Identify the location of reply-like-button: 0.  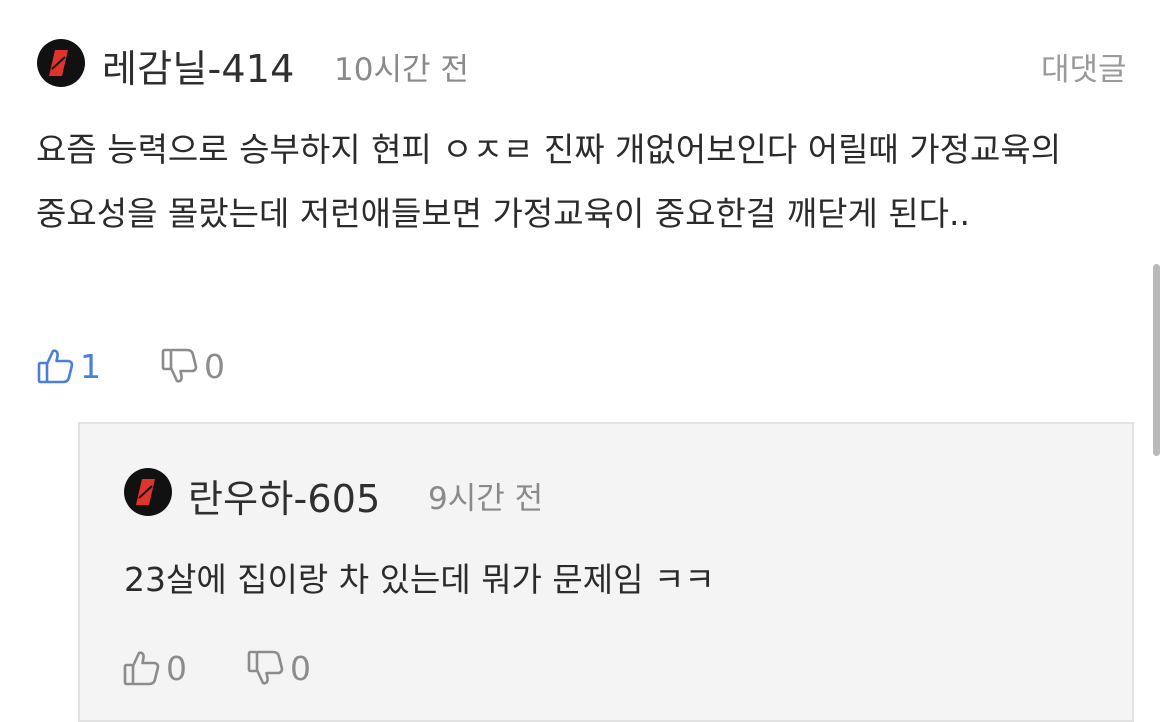
(154, 668).